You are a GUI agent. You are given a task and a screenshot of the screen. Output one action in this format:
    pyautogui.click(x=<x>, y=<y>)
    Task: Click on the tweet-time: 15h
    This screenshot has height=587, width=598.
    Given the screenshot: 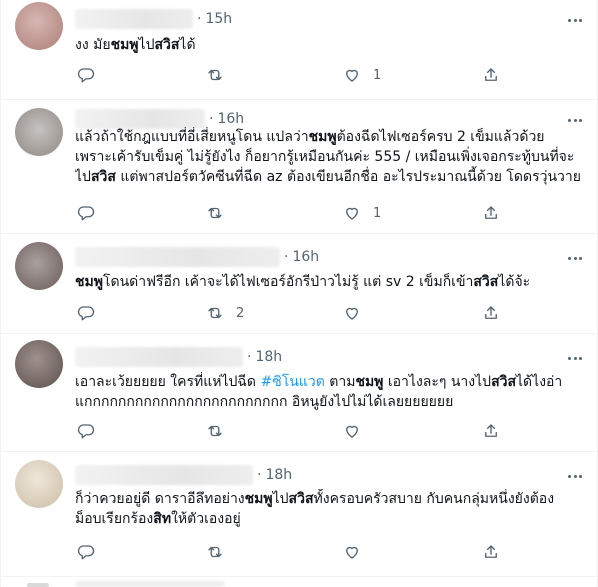 What is the action you would take?
    pyautogui.click(x=218, y=19)
    